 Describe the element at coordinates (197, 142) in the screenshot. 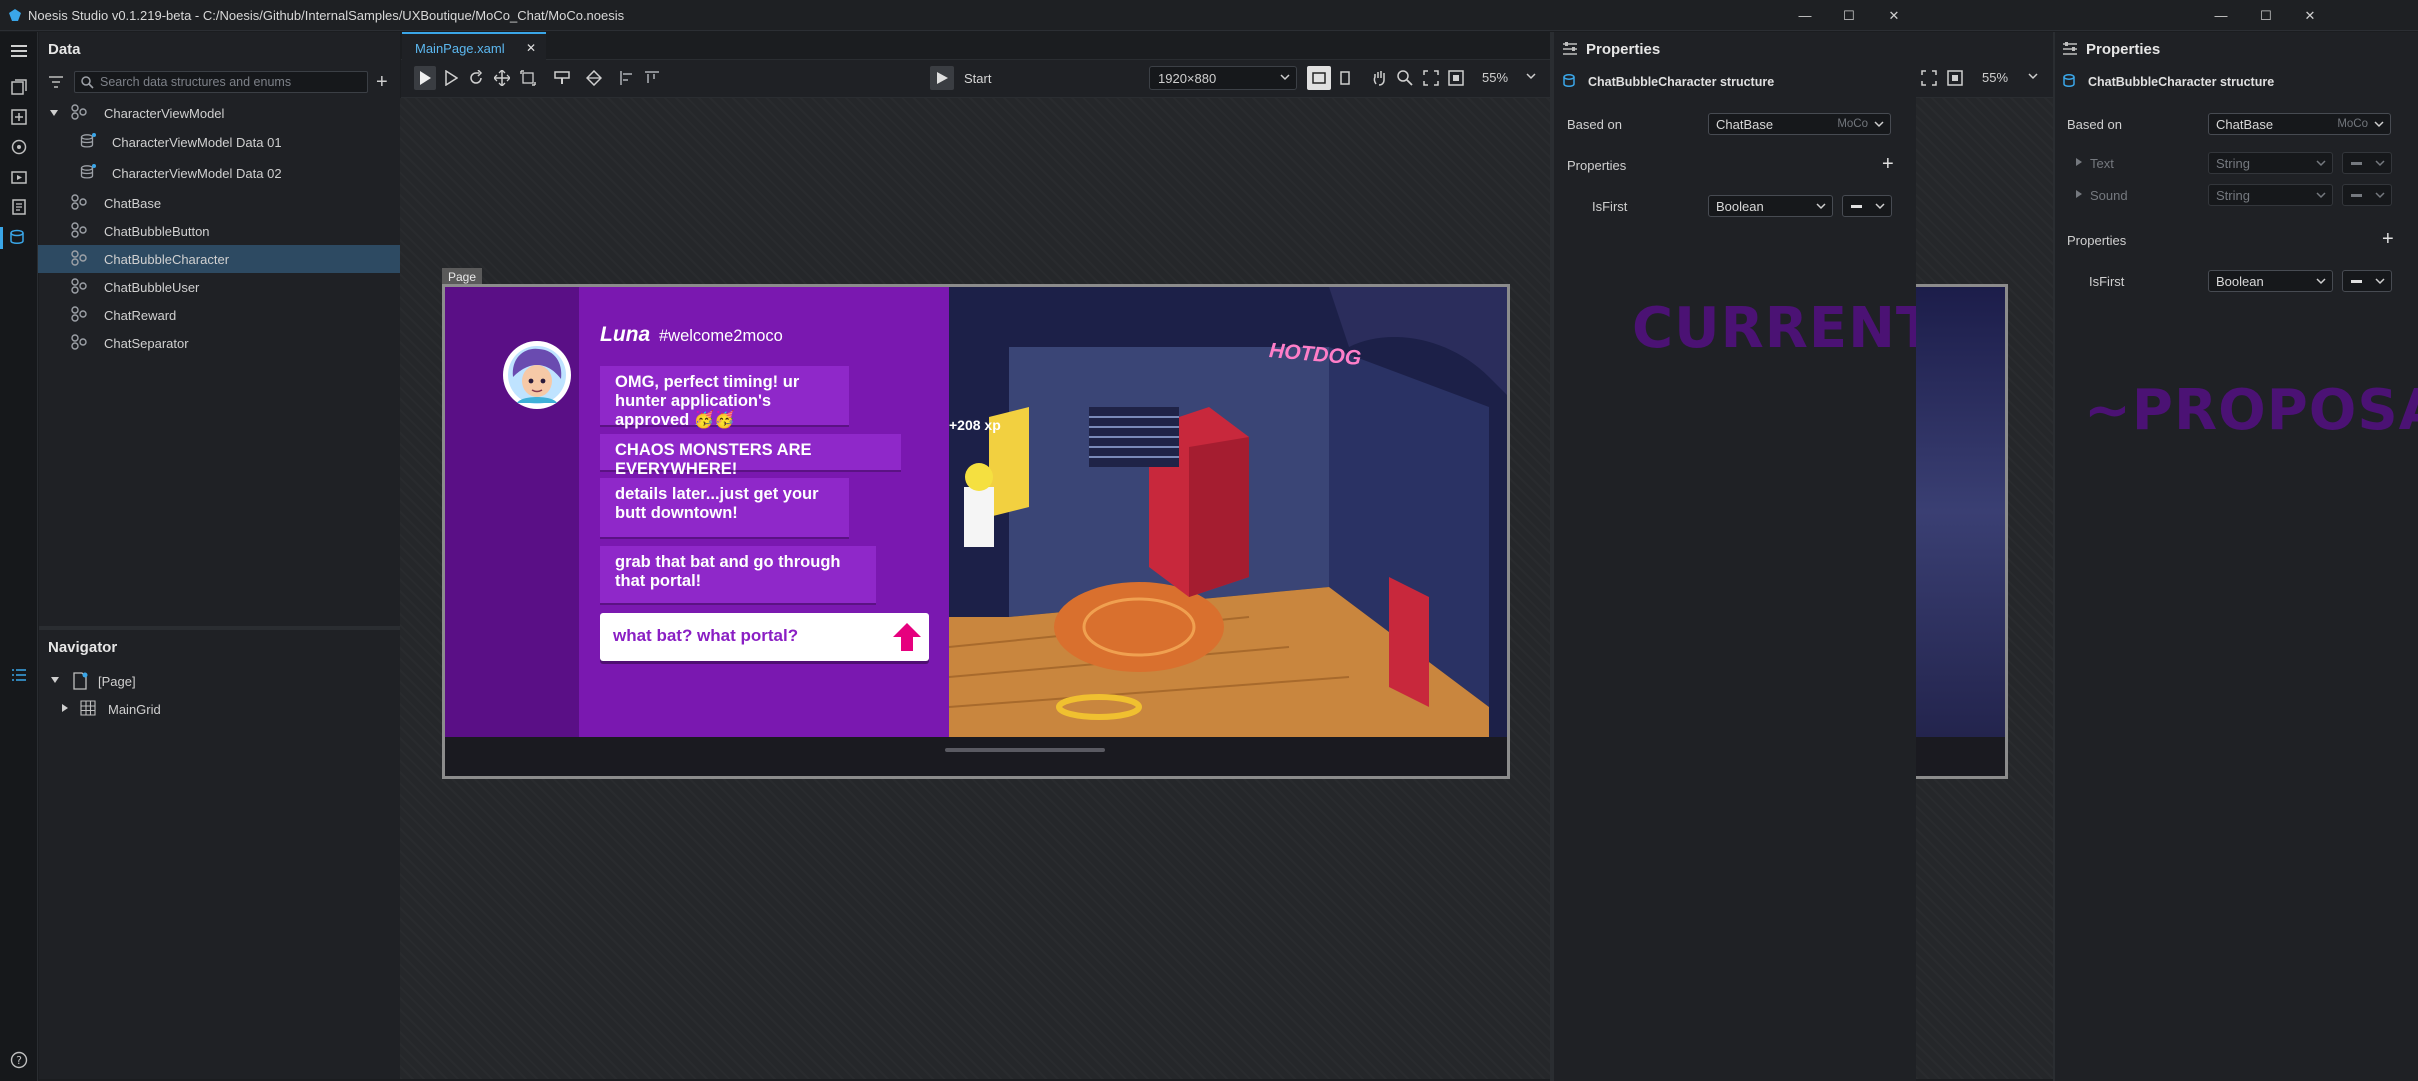

I see `tree-item-label: CharacterViewModel Data 01` at that location.